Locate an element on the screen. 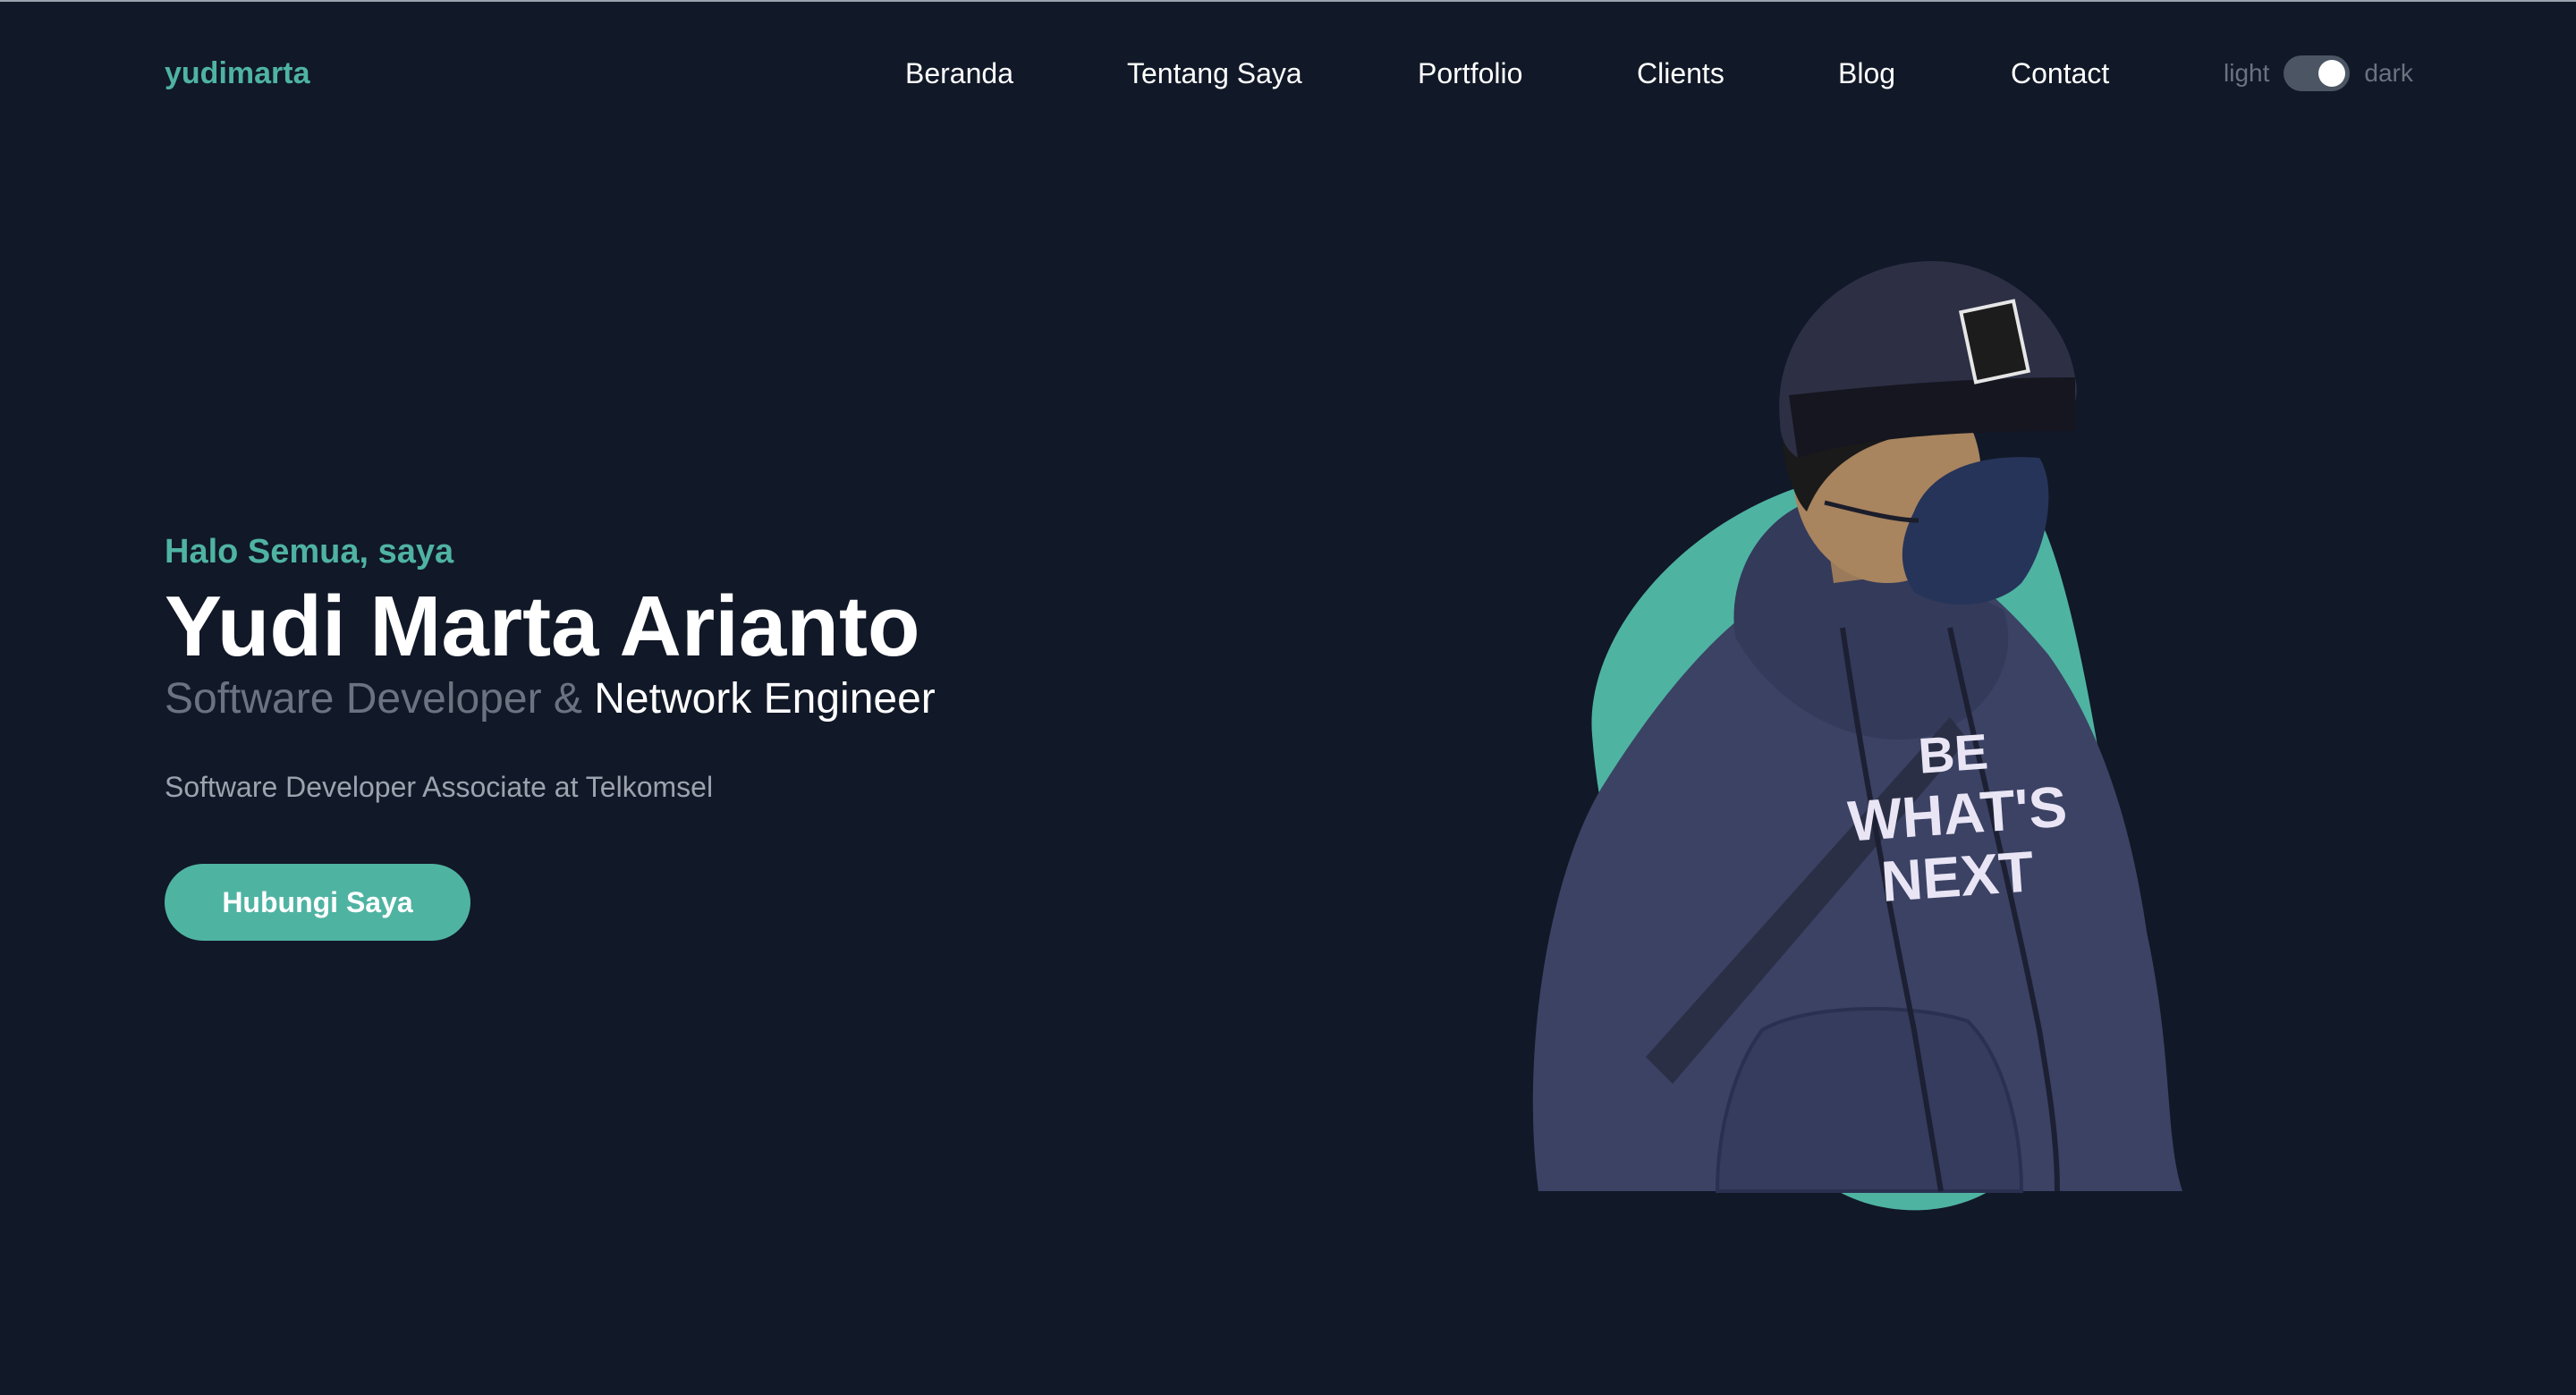 The width and height of the screenshot is (2576, 1395). nav-item-tentang-saya: Tentang Saya is located at coordinates (1214, 73).